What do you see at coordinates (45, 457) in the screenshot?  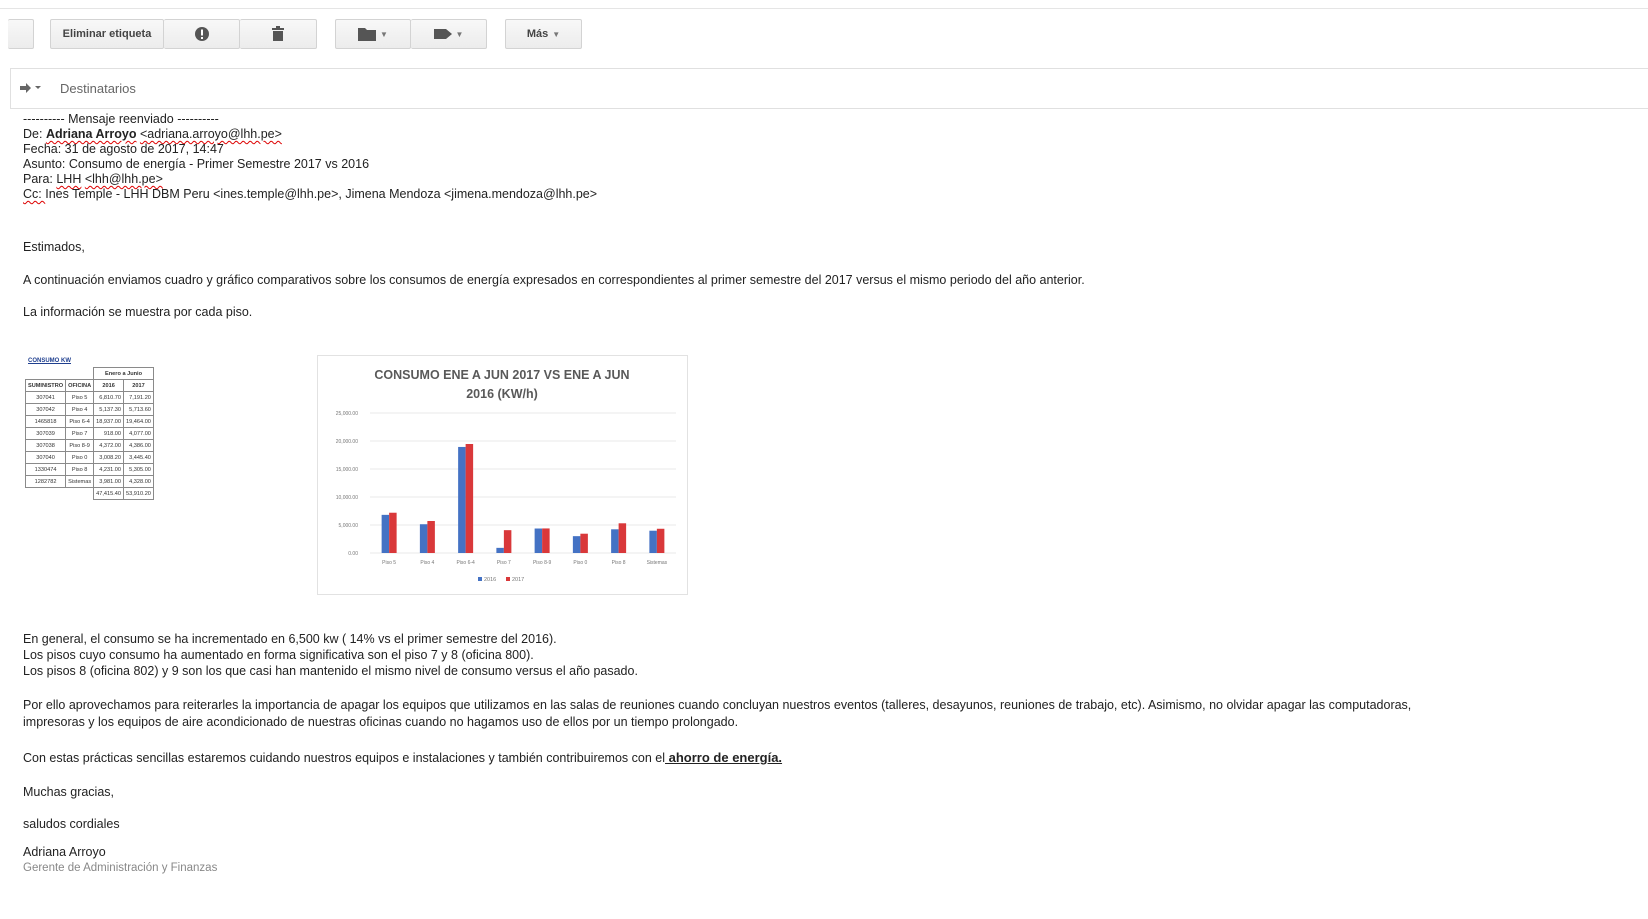 I see `table-cell: 307040` at bounding box center [45, 457].